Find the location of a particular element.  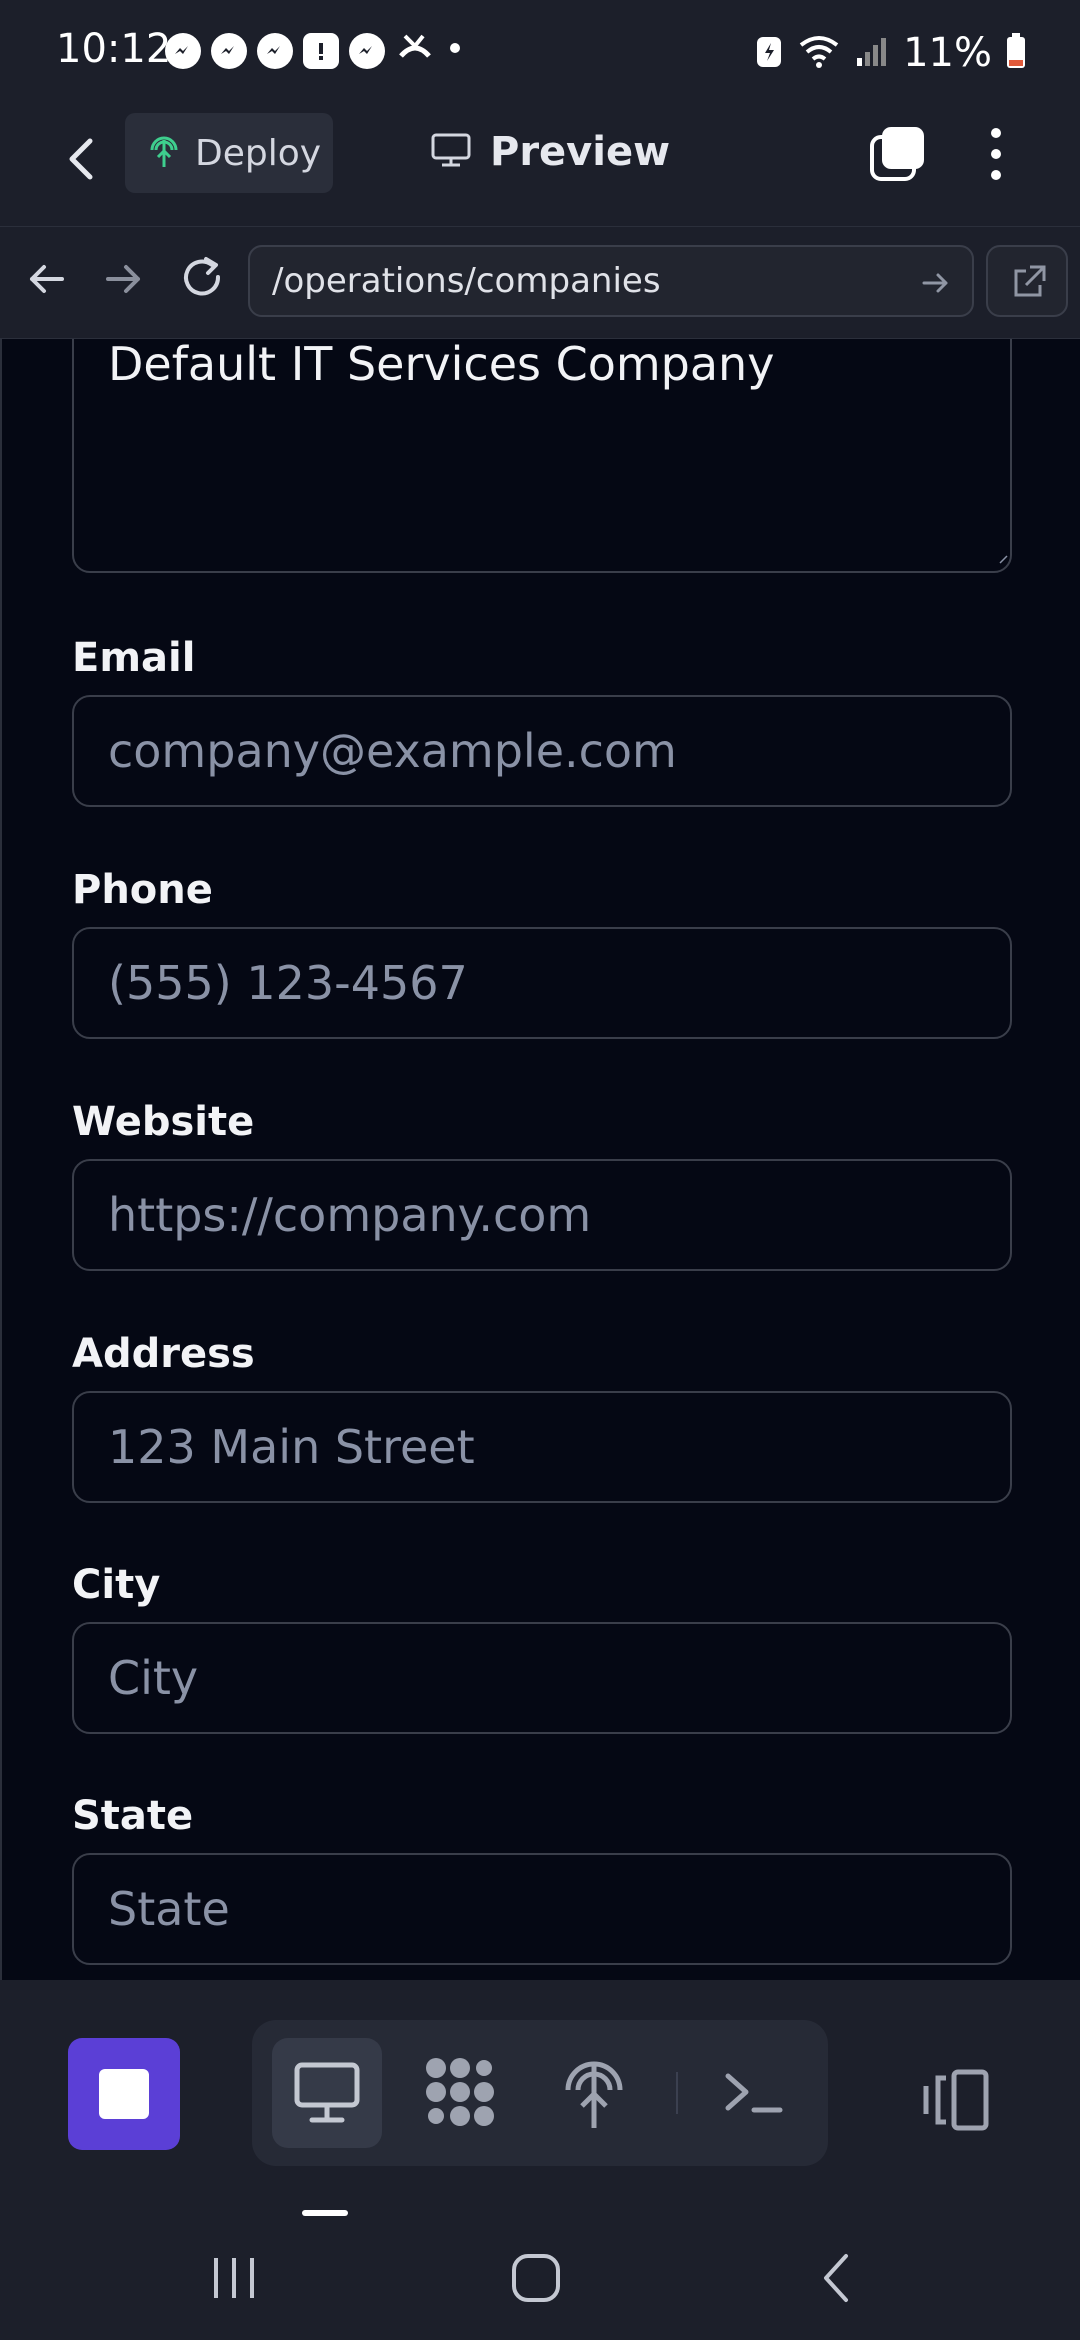

preview-tab: Preview is located at coordinates (550, 152).